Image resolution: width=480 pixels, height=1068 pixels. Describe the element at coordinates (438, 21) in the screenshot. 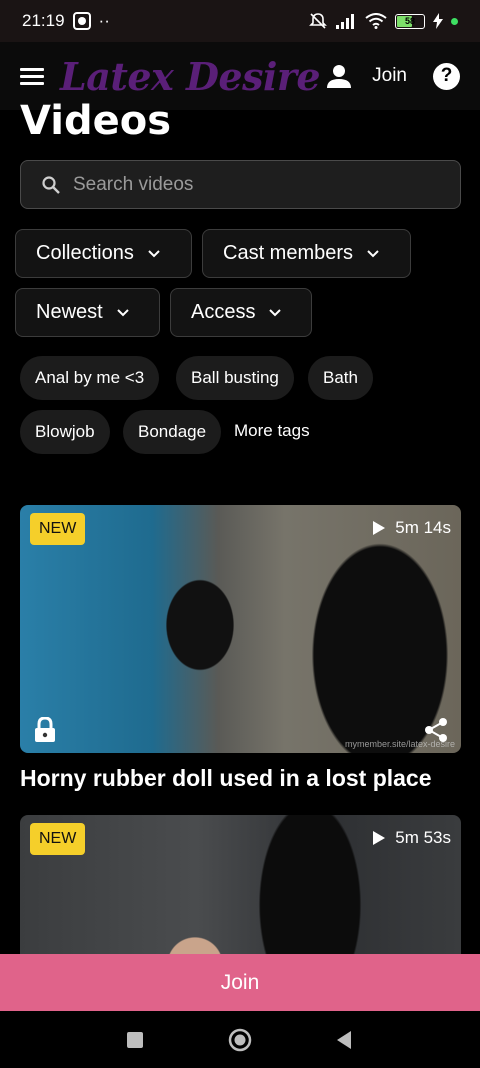

I see `charging-icon` at that location.